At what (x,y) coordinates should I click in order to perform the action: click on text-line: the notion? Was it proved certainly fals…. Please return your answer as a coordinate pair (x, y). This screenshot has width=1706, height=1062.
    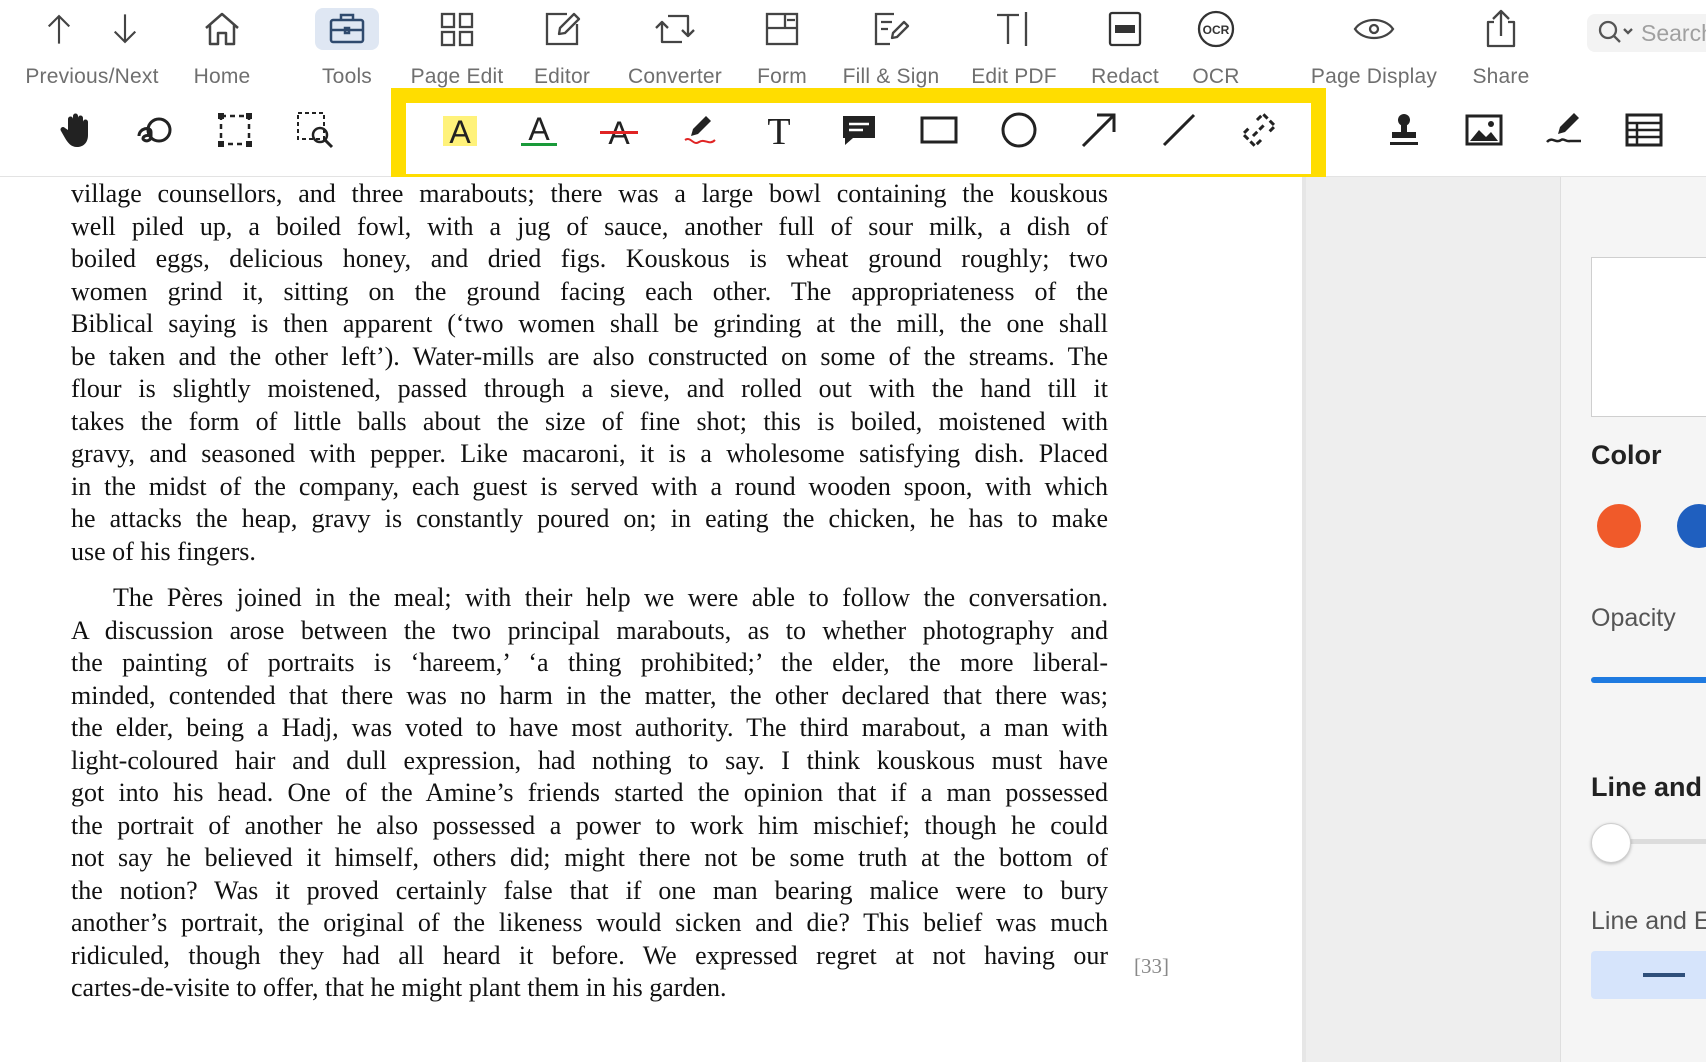
    Looking at the image, I should click on (589, 890).